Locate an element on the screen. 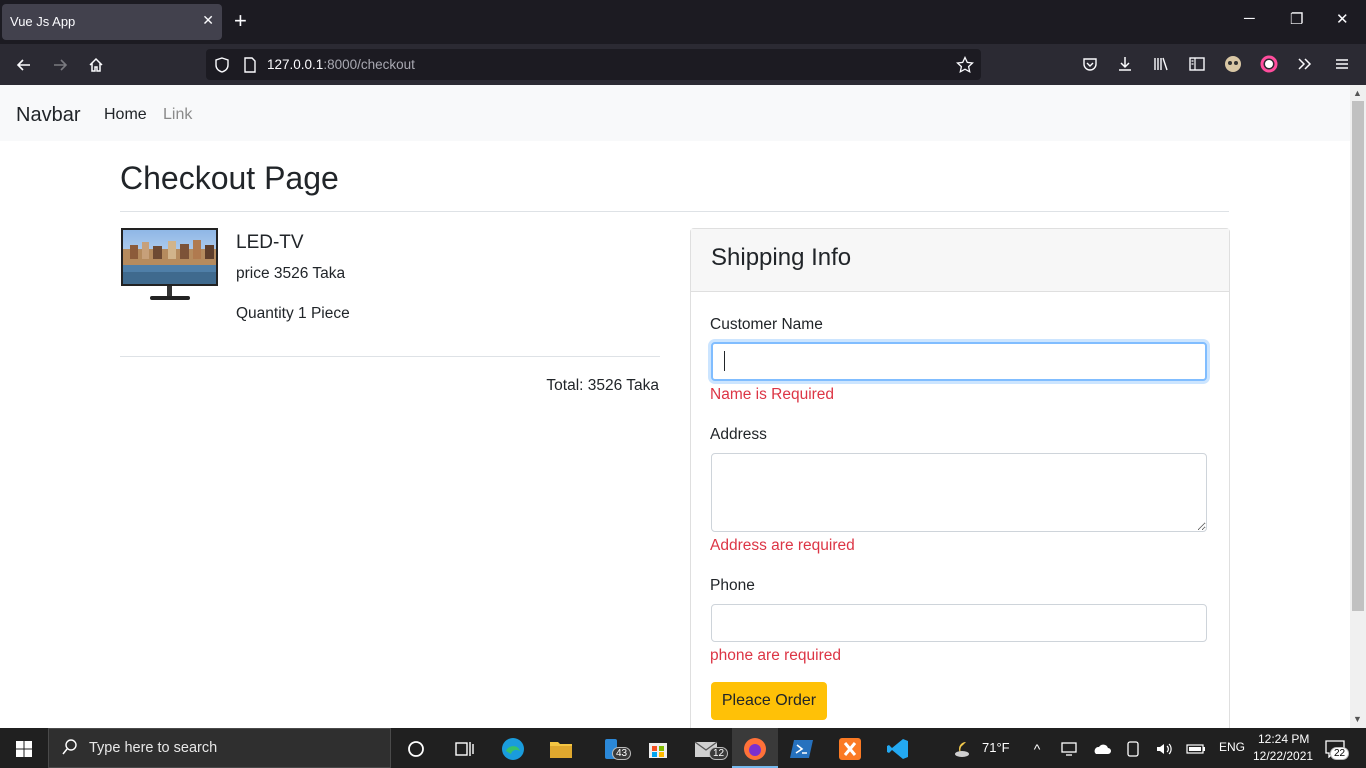  restore-icon: ❐ is located at coordinates (1296, 19).